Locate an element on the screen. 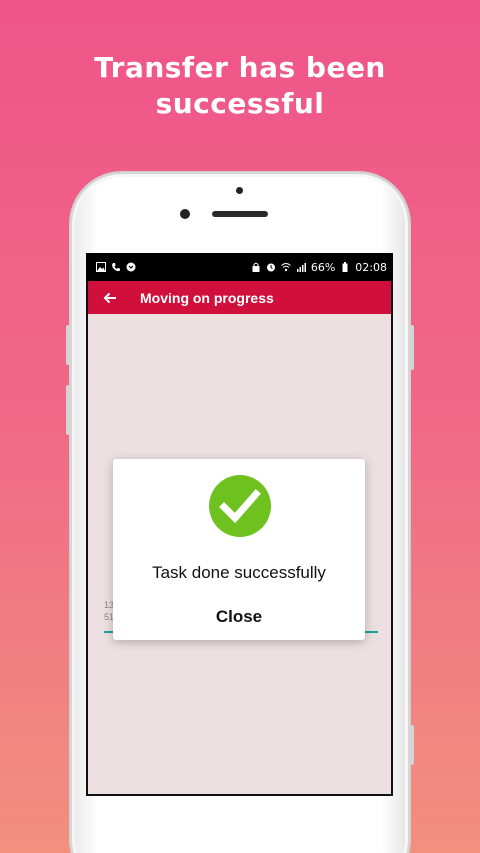 This screenshot has height=853, width=480. image-icon is located at coordinates (101, 267).